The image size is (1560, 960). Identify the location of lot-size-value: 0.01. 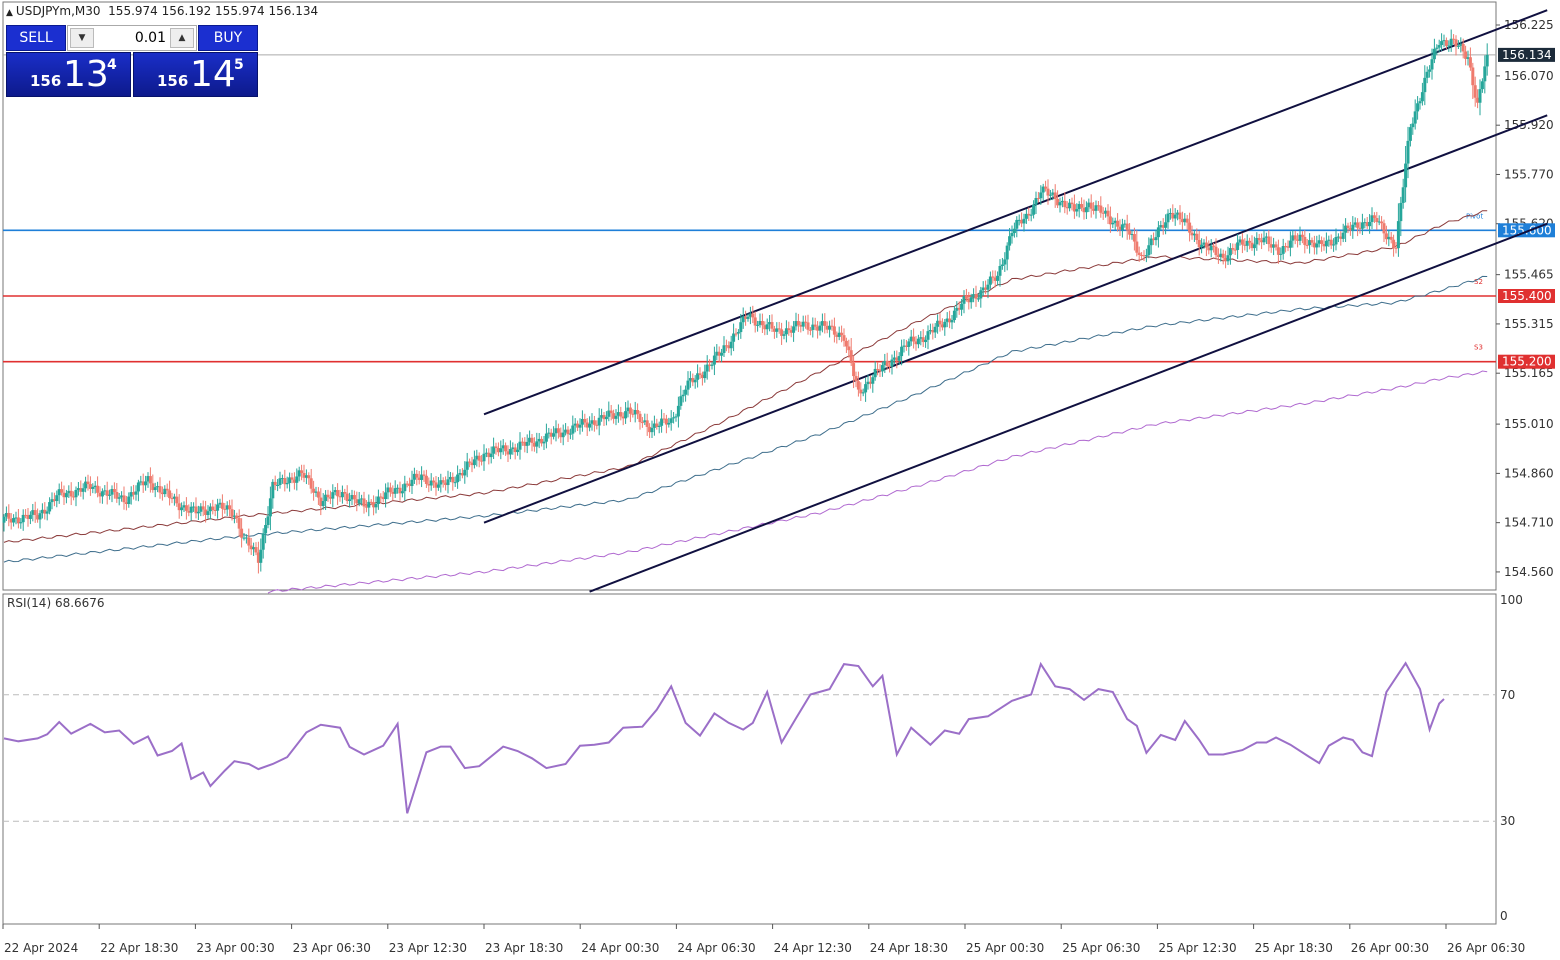
(150, 38).